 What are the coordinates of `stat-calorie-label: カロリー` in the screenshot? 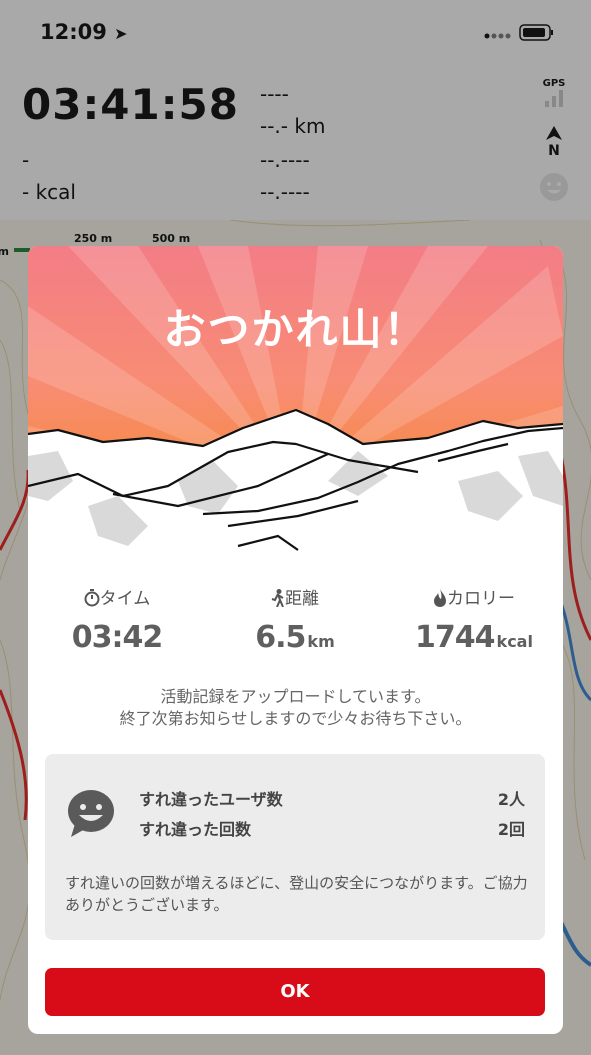 It's located at (474, 599).